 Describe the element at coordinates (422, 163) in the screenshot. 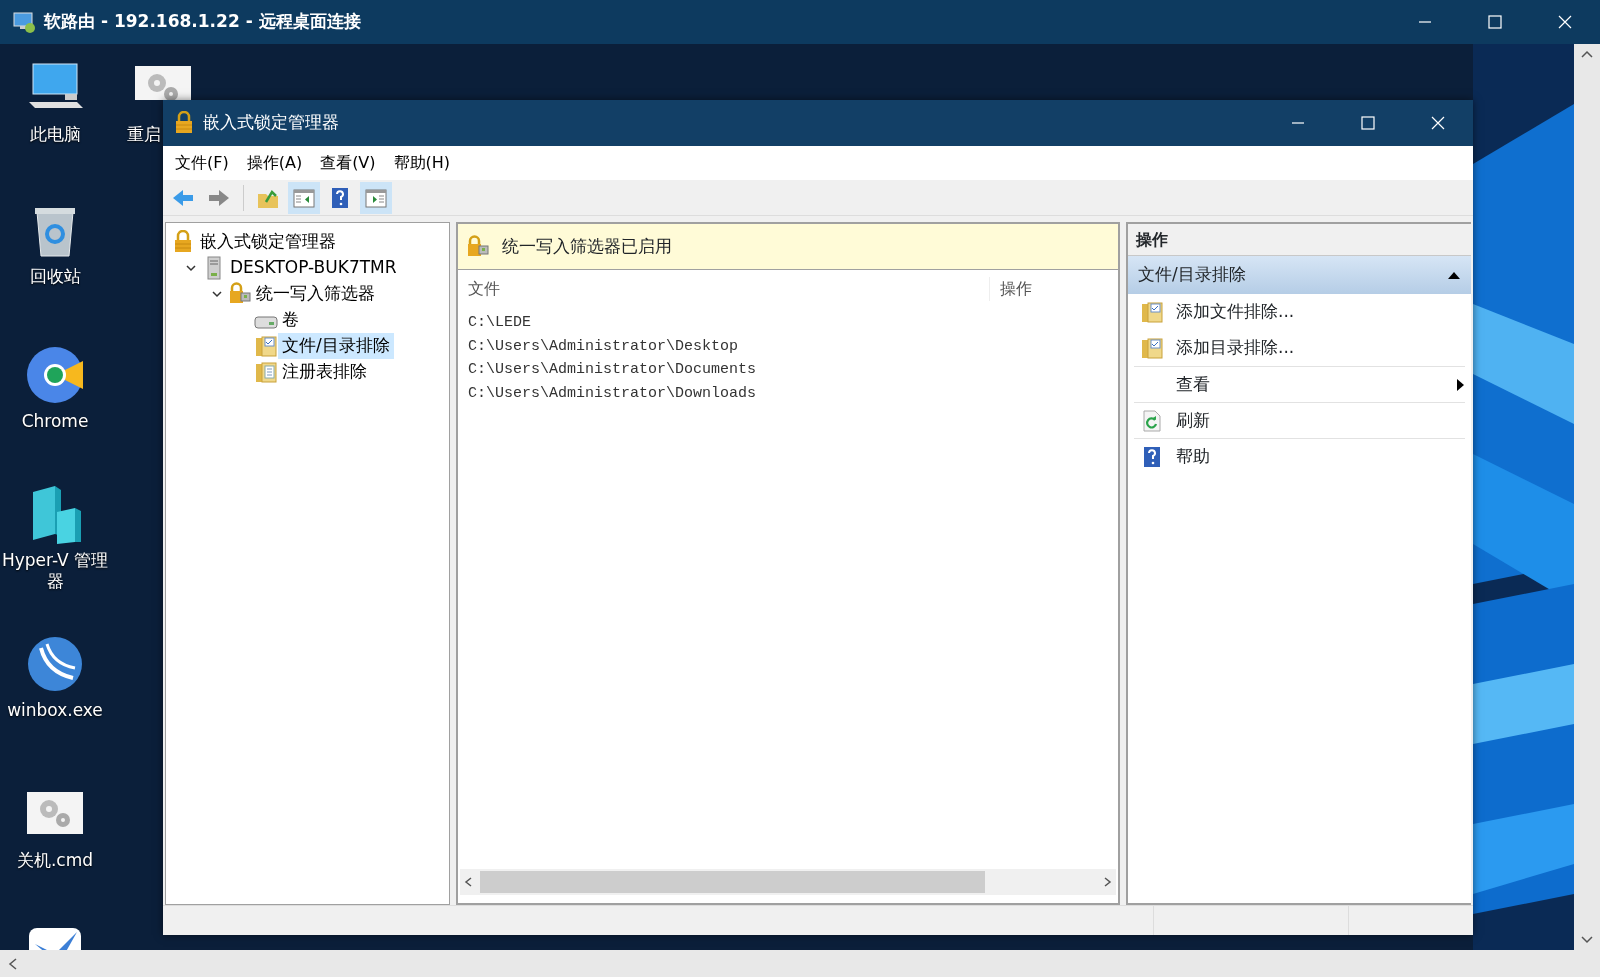

I see `menu-item: 帮助(H)` at that location.